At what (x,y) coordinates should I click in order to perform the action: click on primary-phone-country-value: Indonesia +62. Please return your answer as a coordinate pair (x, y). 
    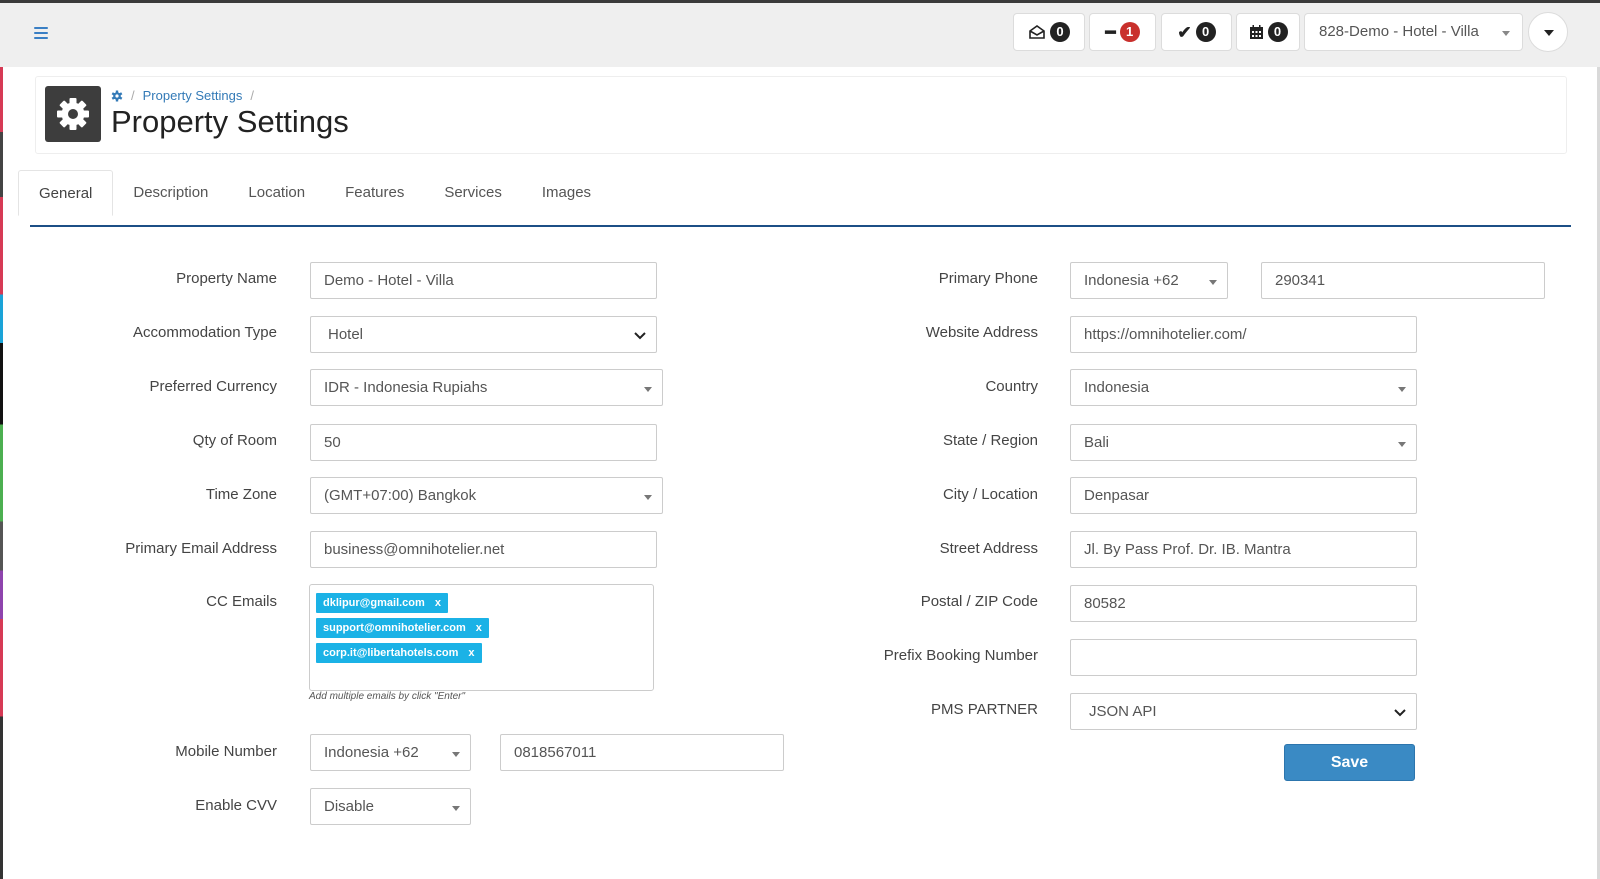
    Looking at the image, I should click on (1131, 280).